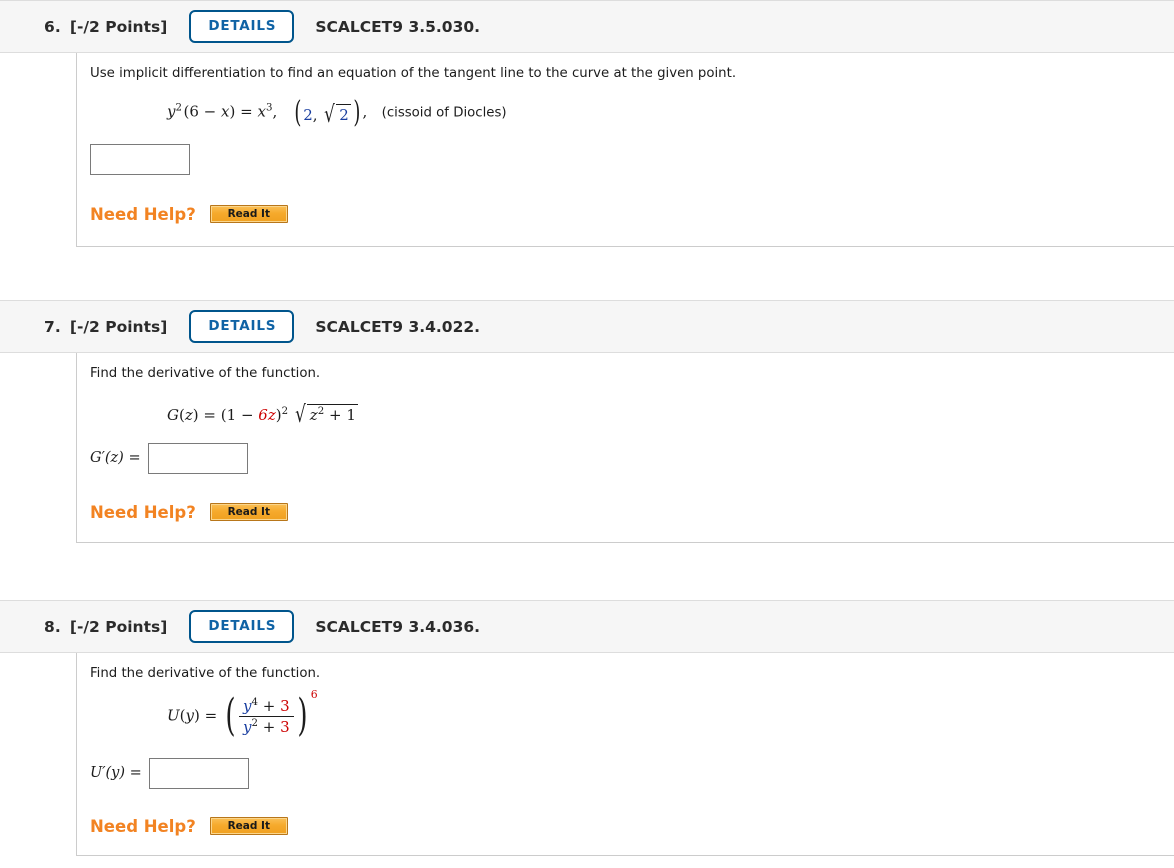  What do you see at coordinates (297, 112) in the screenshot?
I see `eq6-point-lparen: (` at bounding box center [297, 112].